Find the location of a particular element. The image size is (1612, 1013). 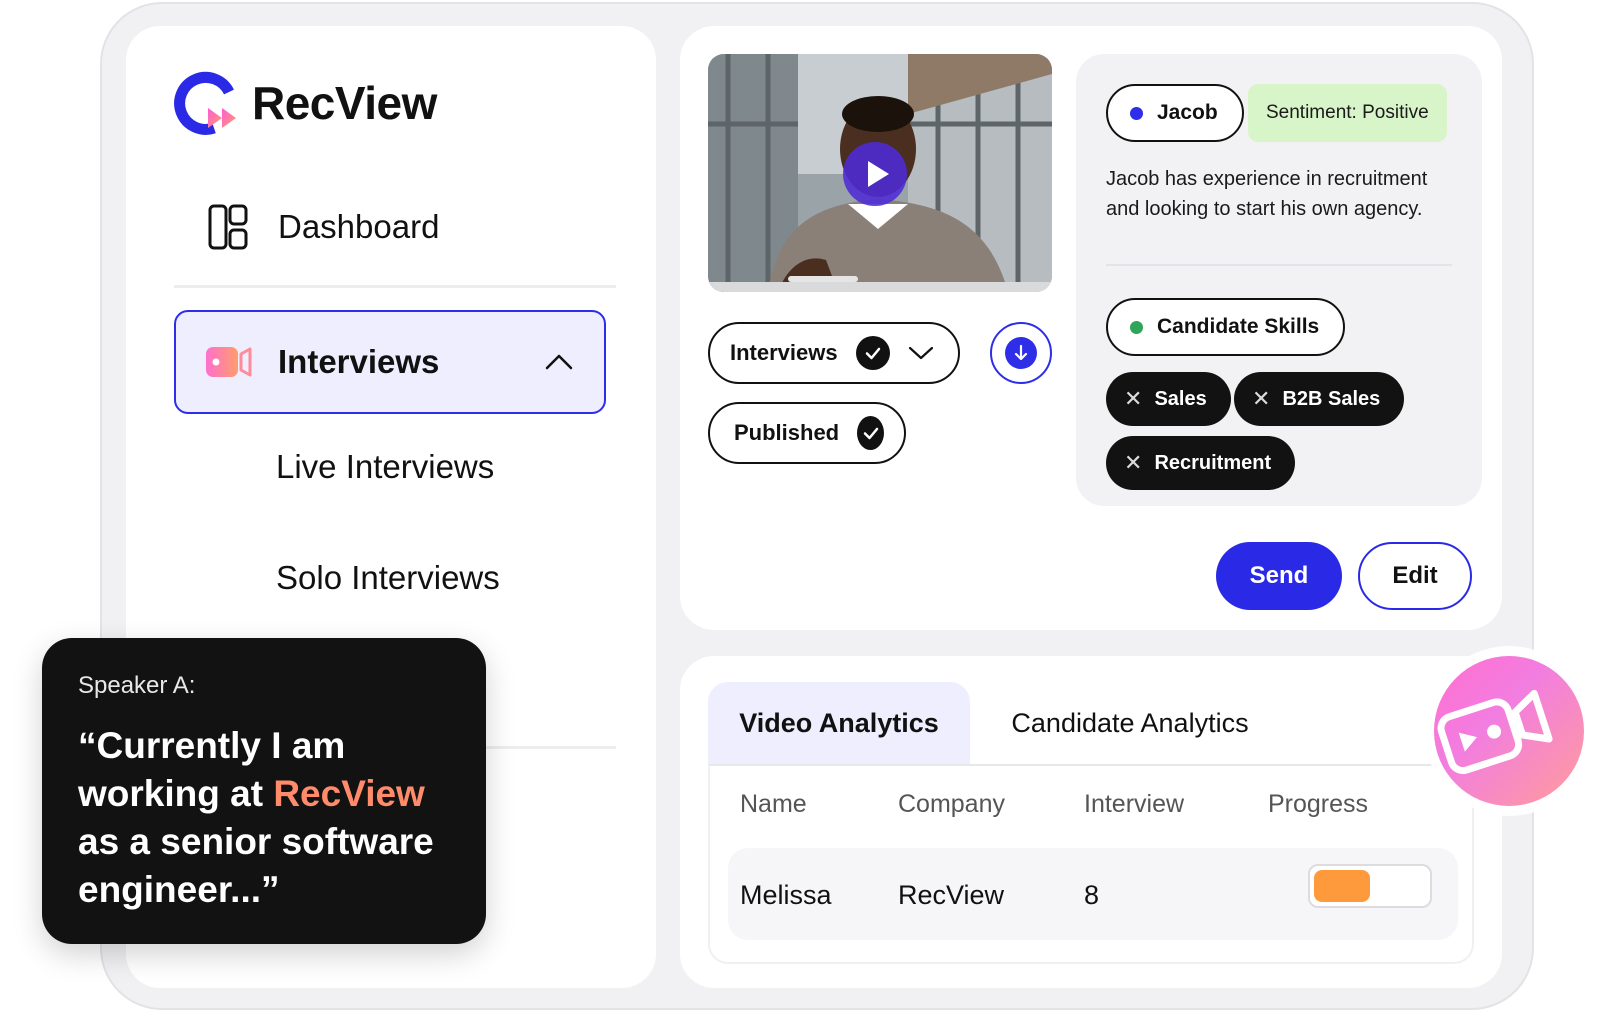

candidate-name: Jacob is located at coordinates (1187, 112).